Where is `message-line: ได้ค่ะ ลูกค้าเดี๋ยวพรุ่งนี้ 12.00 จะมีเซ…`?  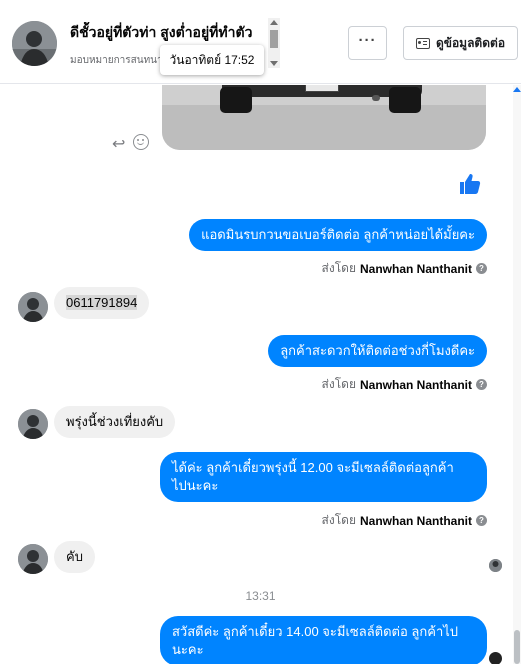
message-line: ได้ค่ะ ลูกค้าเดี๋ยวพรุ่งนี้ 12.00 จะมีเซ… is located at coordinates (313, 467).